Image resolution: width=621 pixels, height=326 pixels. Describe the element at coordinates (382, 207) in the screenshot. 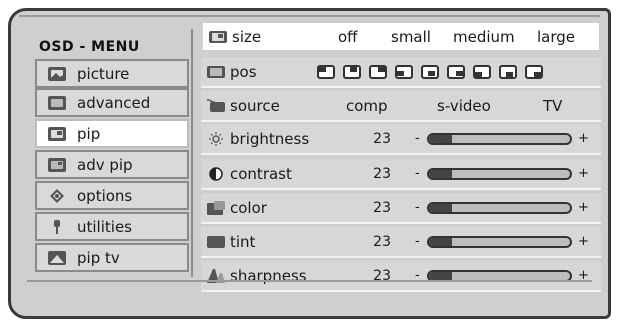

I see `color-value: 23` at that location.